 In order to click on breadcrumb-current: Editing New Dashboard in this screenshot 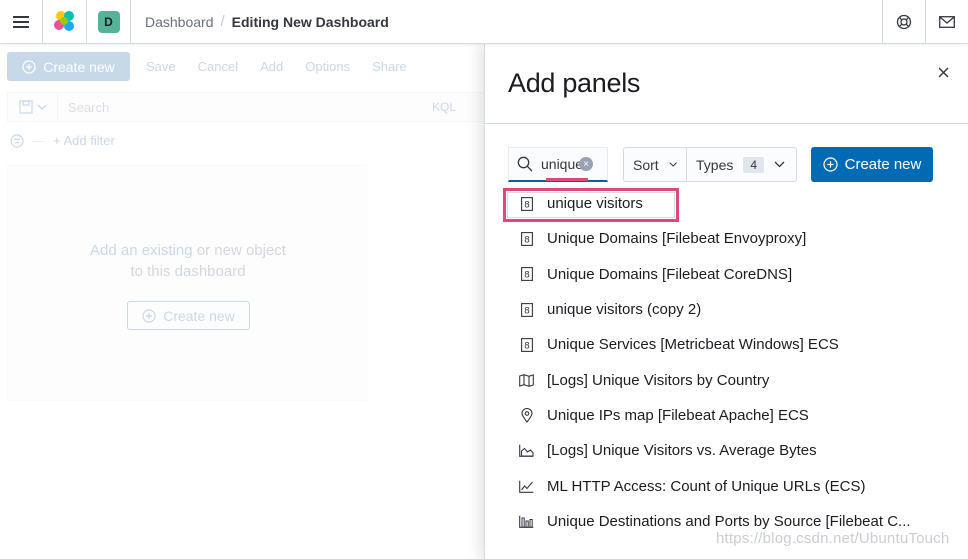, I will do `click(310, 21)`.